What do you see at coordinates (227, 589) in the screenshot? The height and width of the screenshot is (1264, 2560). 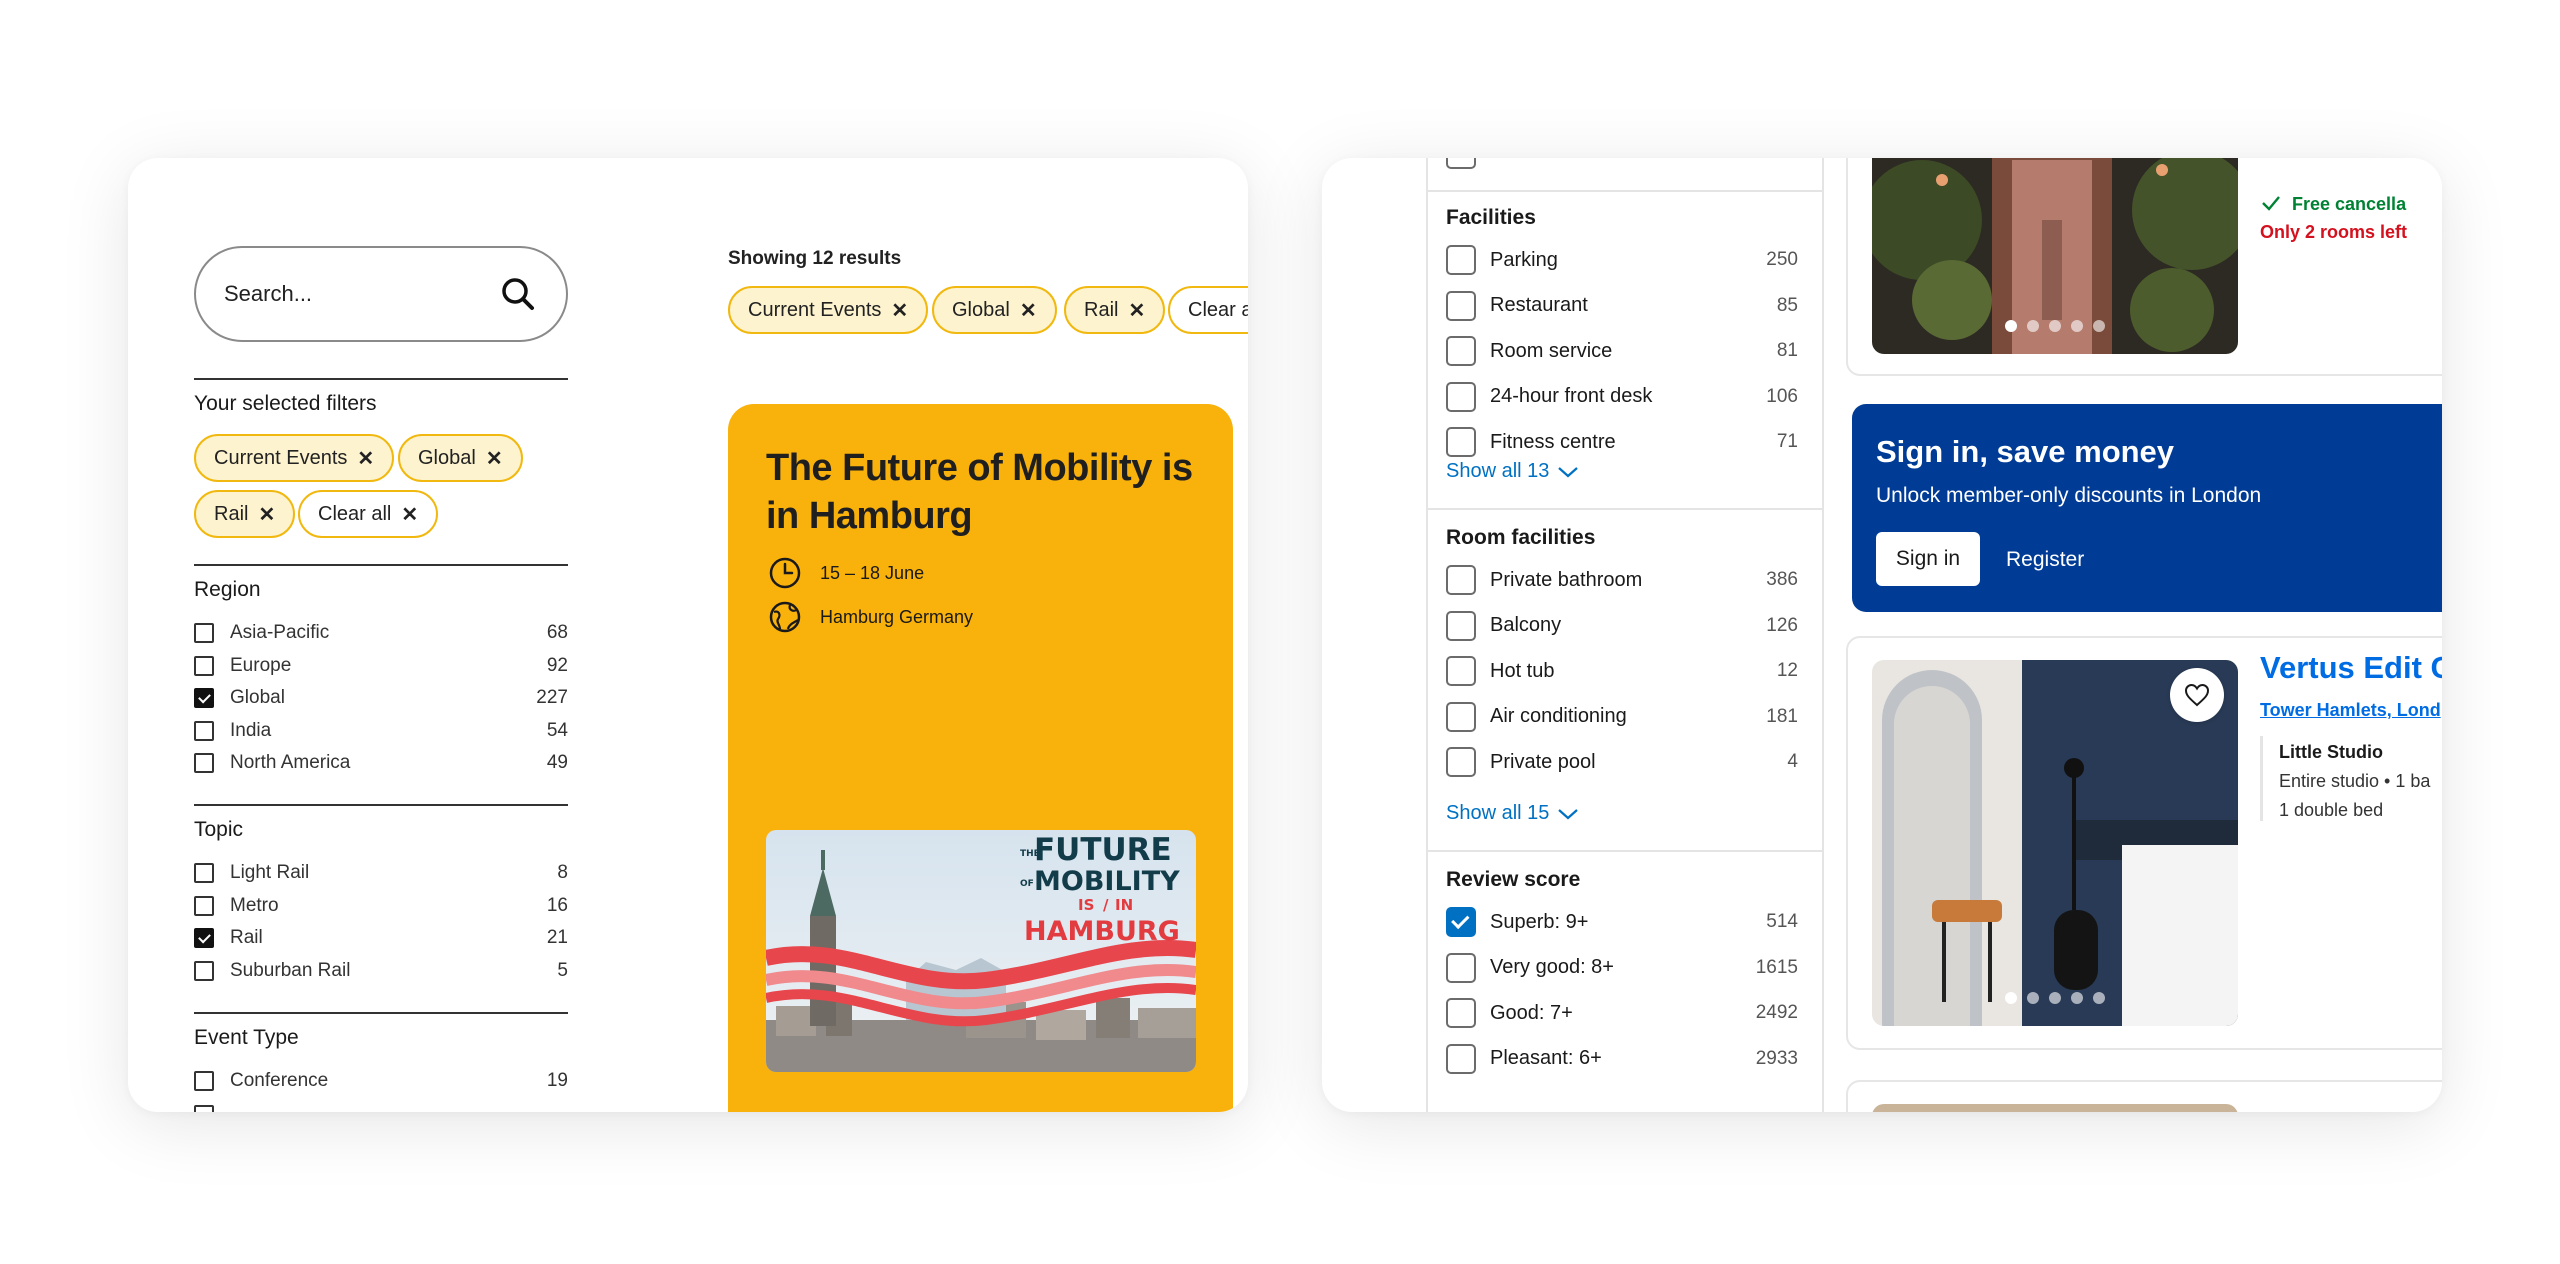 I see `region-heading: Region` at bounding box center [227, 589].